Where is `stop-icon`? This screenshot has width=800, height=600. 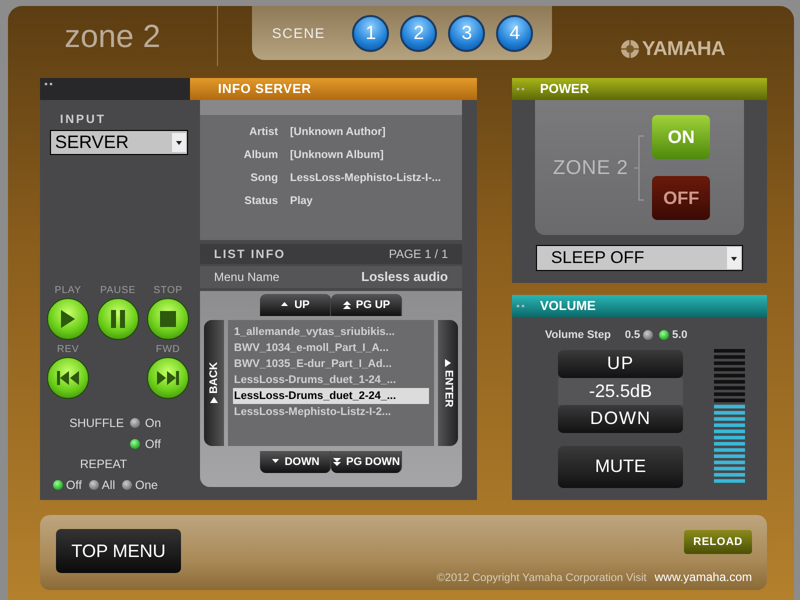 stop-icon is located at coordinates (168, 319).